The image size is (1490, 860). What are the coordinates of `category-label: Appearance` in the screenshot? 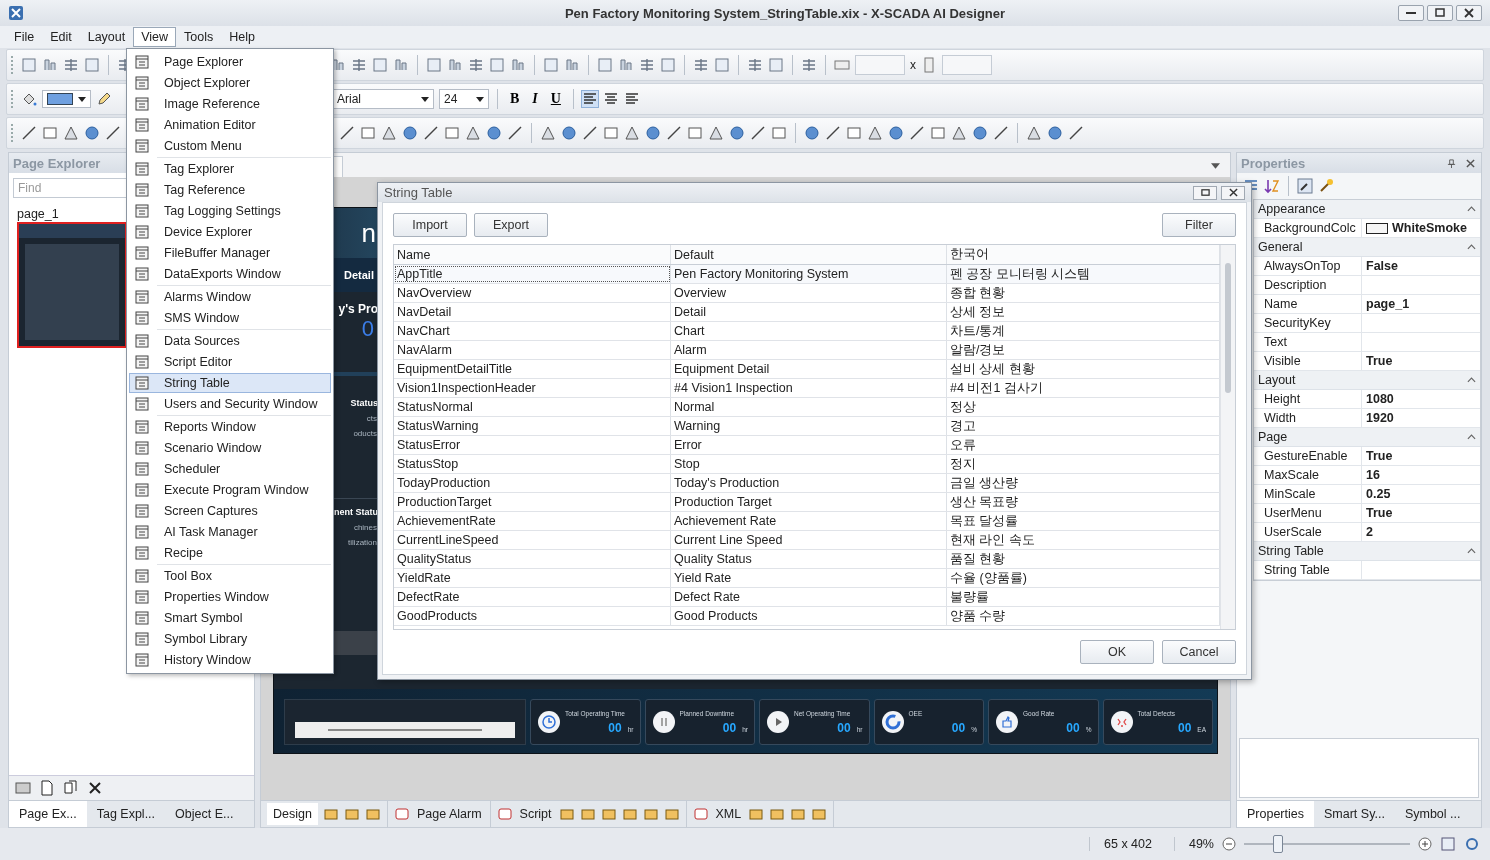 It's located at (1292, 209).